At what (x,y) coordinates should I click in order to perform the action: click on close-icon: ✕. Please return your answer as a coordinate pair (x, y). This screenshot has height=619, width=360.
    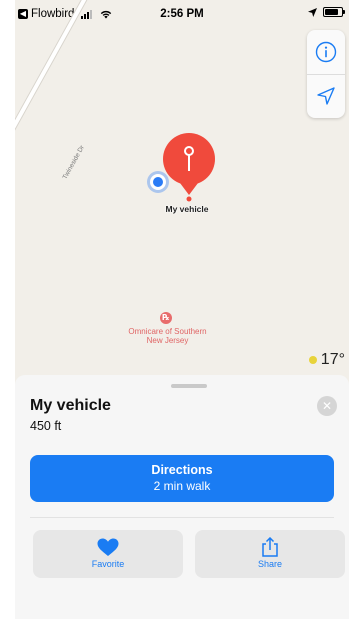
    Looking at the image, I should click on (327, 406).